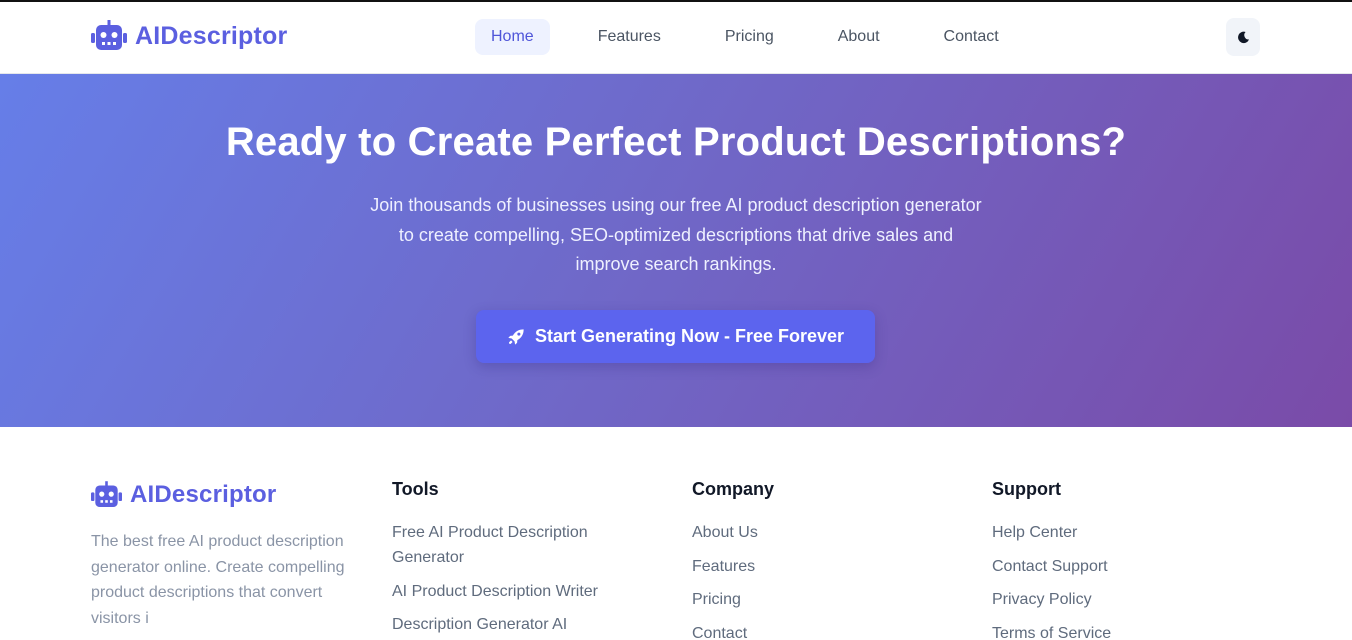  I want to click on footer-link: Description Generator AI, so click(522, 624).